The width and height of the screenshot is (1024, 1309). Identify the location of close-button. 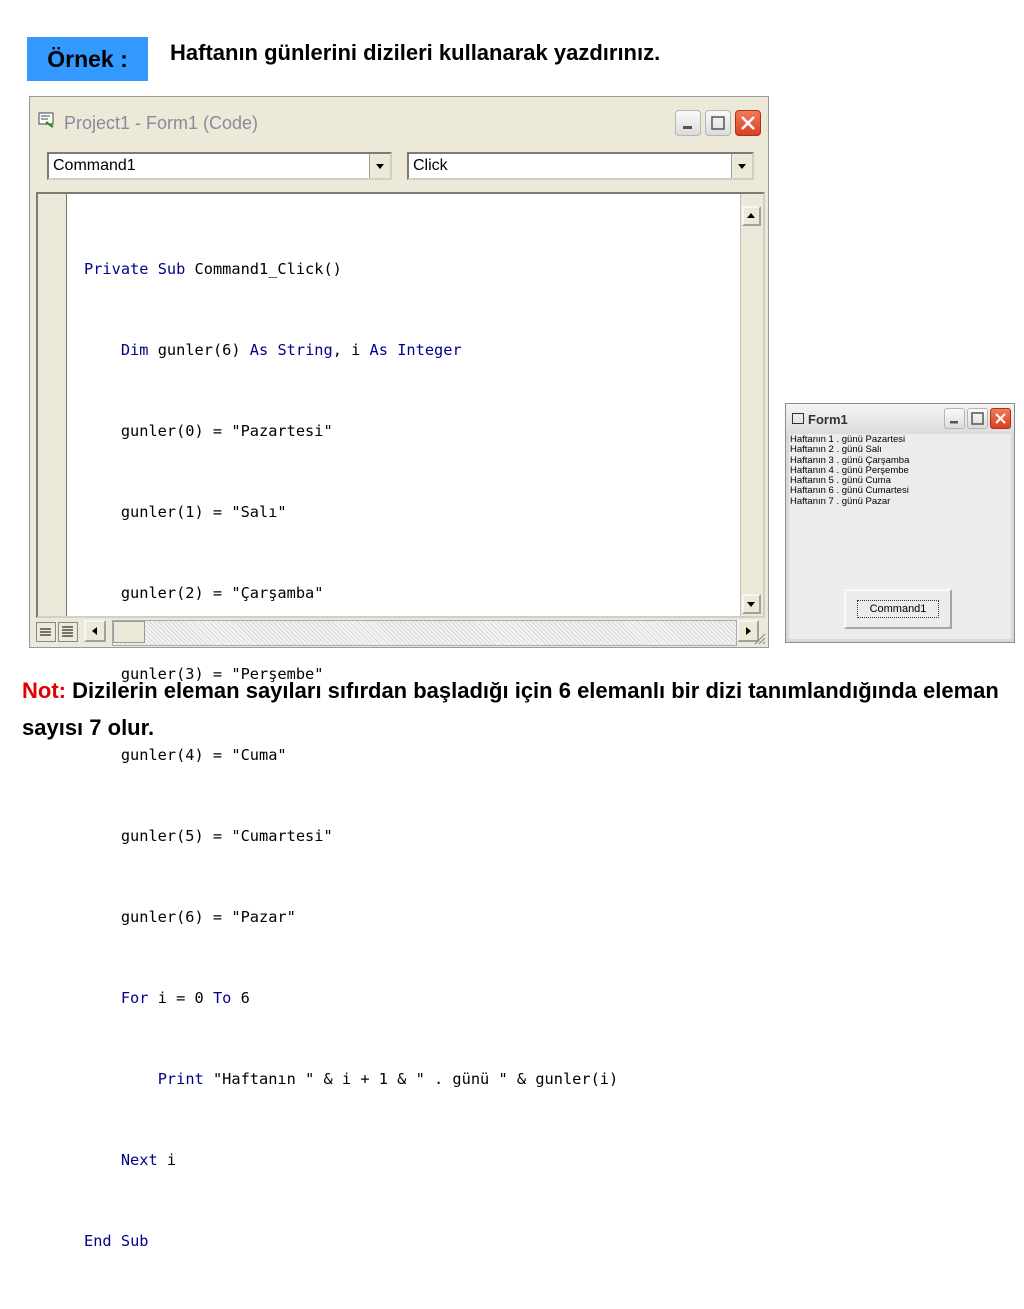
(748, 123).